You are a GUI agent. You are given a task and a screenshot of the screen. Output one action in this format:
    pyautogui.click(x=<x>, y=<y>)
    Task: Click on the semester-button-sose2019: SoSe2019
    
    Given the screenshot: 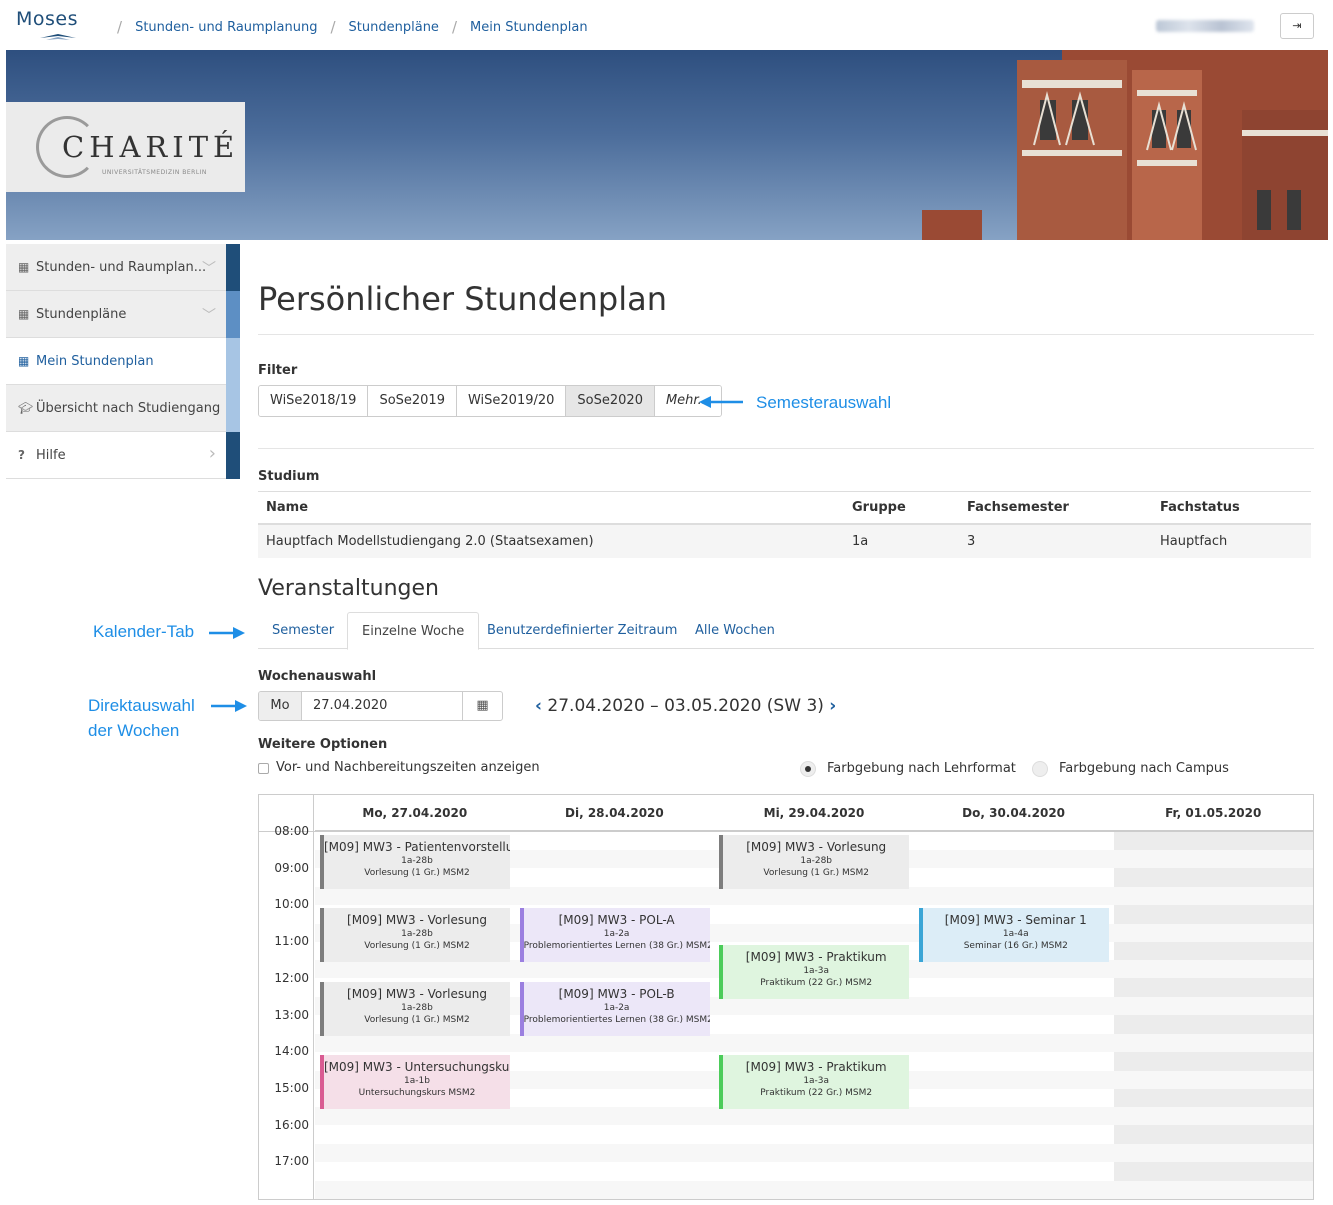 What is the action you would take?
    pyautogui.click(x=412, y=401)
    